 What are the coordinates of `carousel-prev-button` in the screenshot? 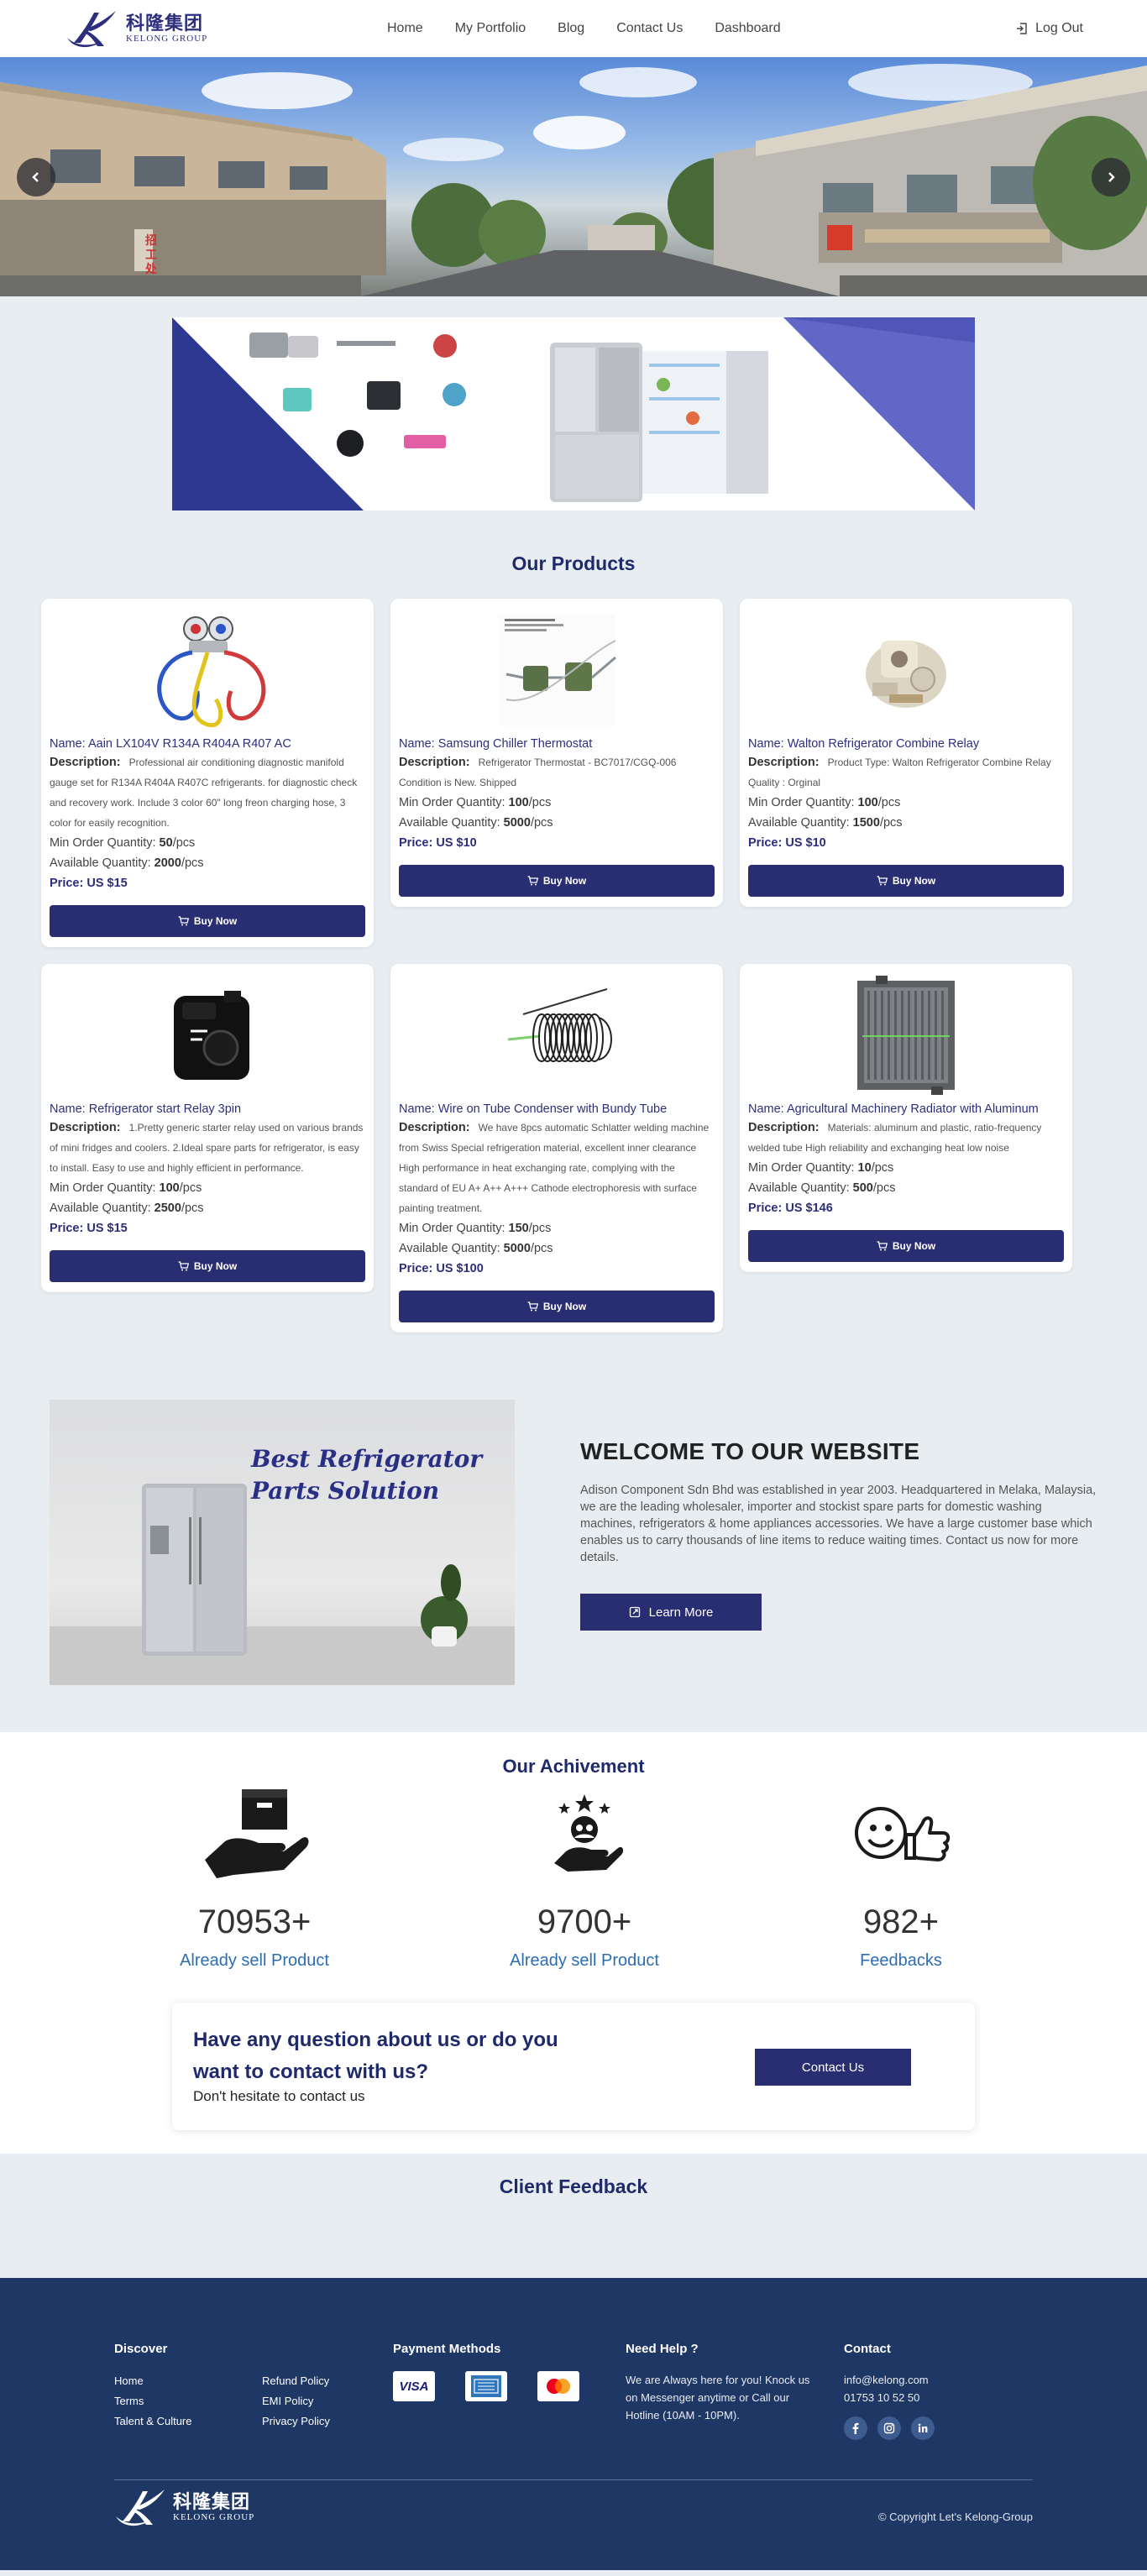 It's located at (36, 177).